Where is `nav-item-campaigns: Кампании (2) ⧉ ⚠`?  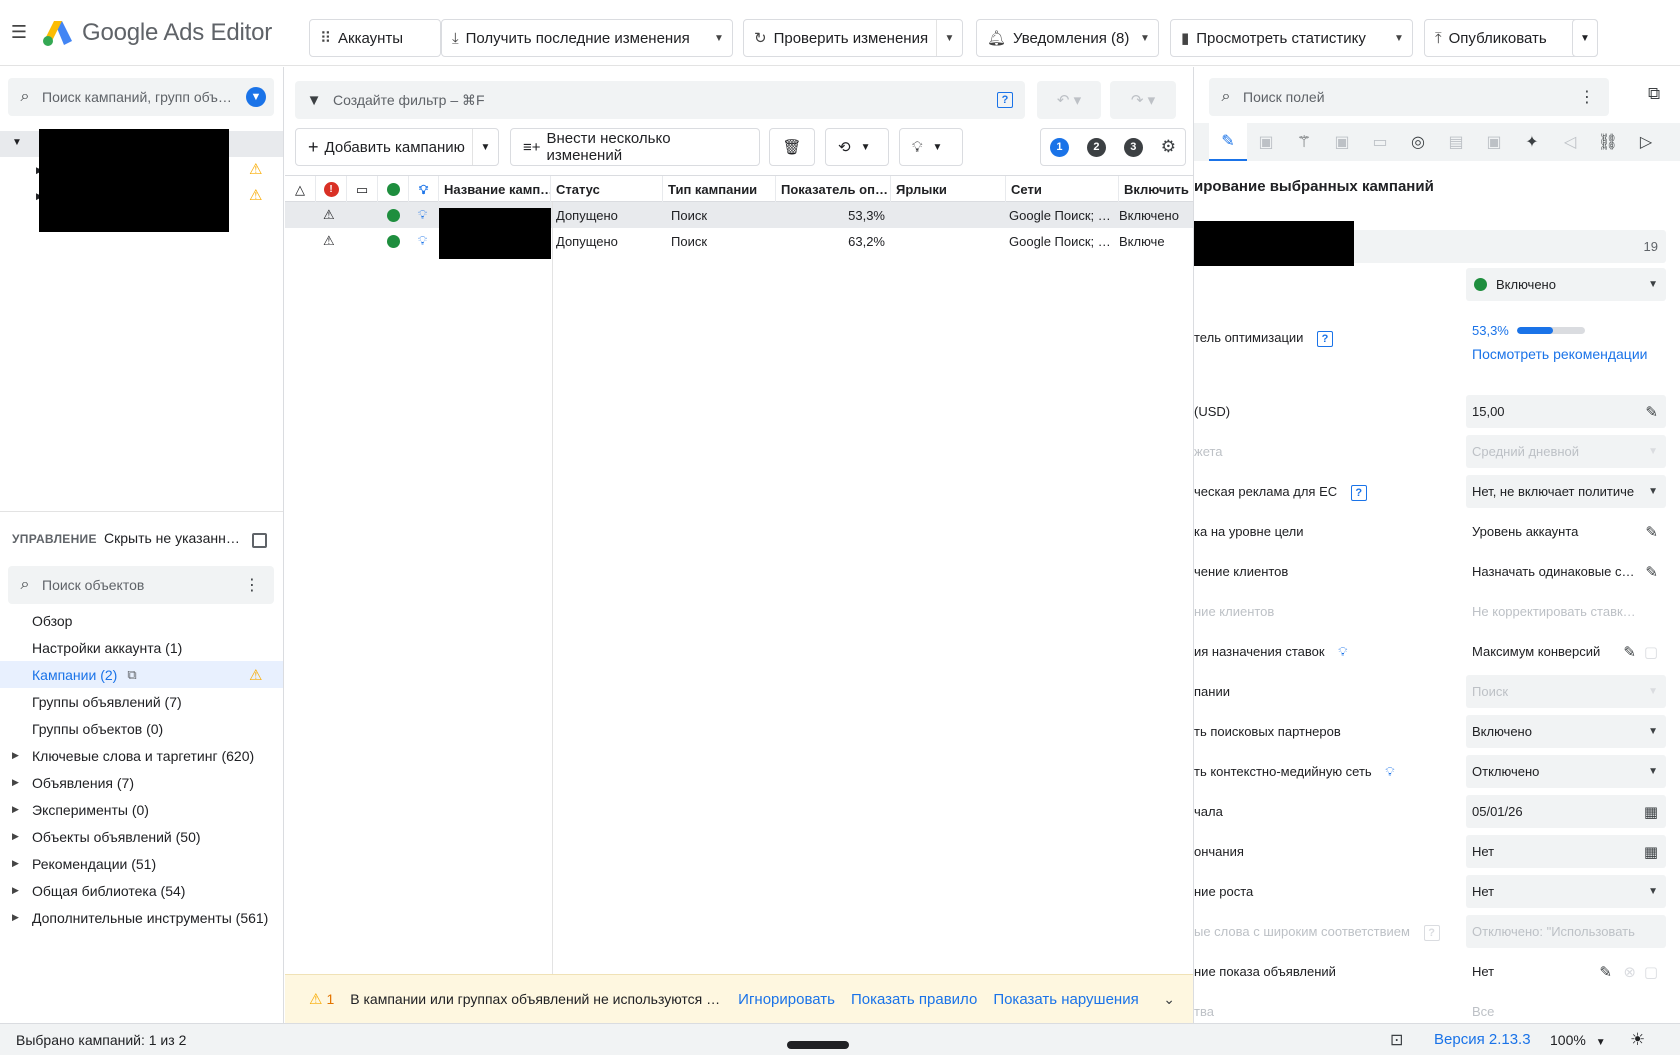
nav-item-campaigns: Кампании (2) ⧉ ⚠ is located at coordinates (141, 674).